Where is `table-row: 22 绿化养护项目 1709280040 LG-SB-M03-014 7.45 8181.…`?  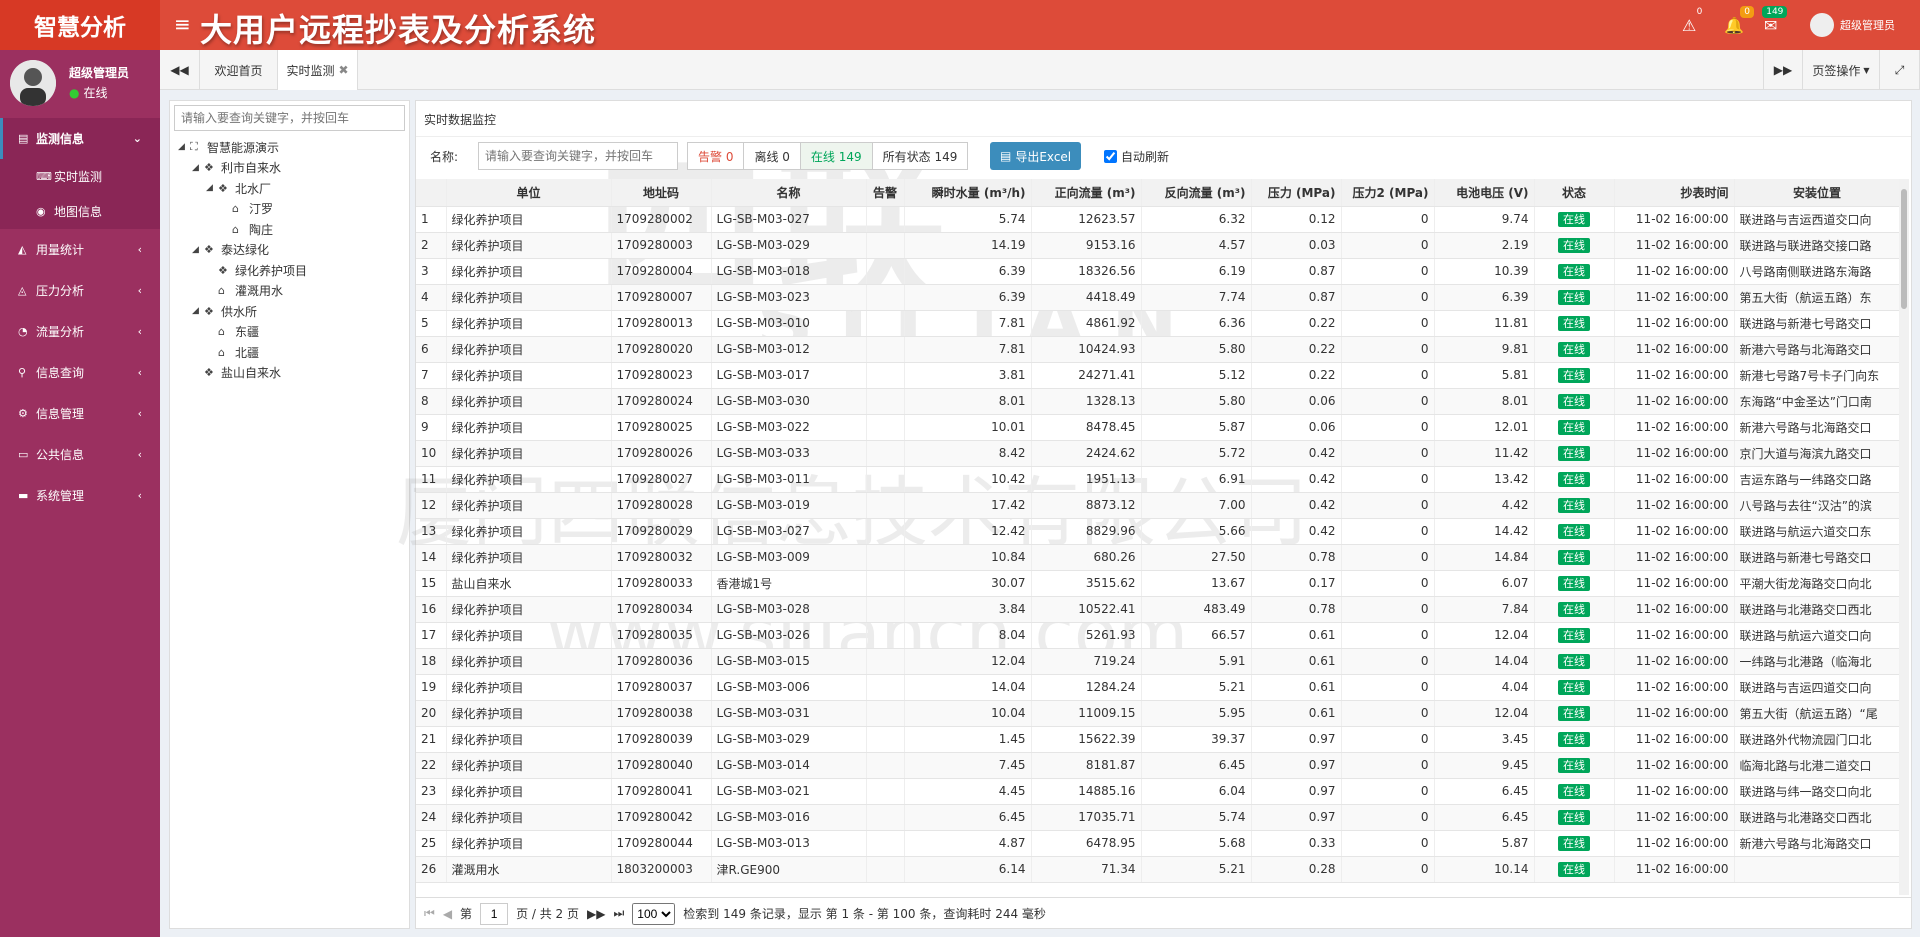
table-row: 22 绿化养护项目 1709280040 LG-SB-M03-014 7.45 8181.… is located at coordinates (1158, 765).